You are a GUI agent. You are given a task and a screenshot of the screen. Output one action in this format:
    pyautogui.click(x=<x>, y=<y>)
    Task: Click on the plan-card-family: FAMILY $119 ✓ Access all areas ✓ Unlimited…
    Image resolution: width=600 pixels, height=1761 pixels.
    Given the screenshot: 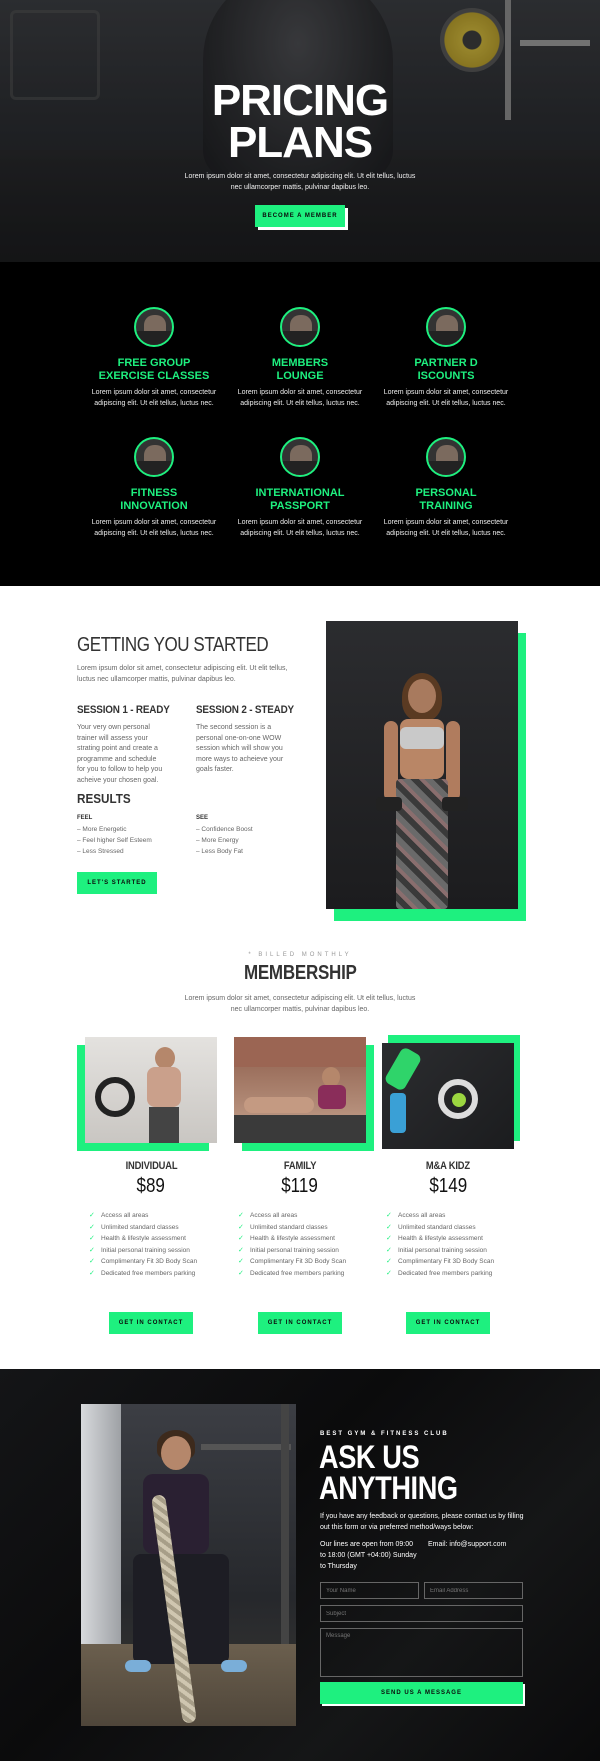 What is the action you would take?
    pyautogui.click(x=300, y=1189)
    